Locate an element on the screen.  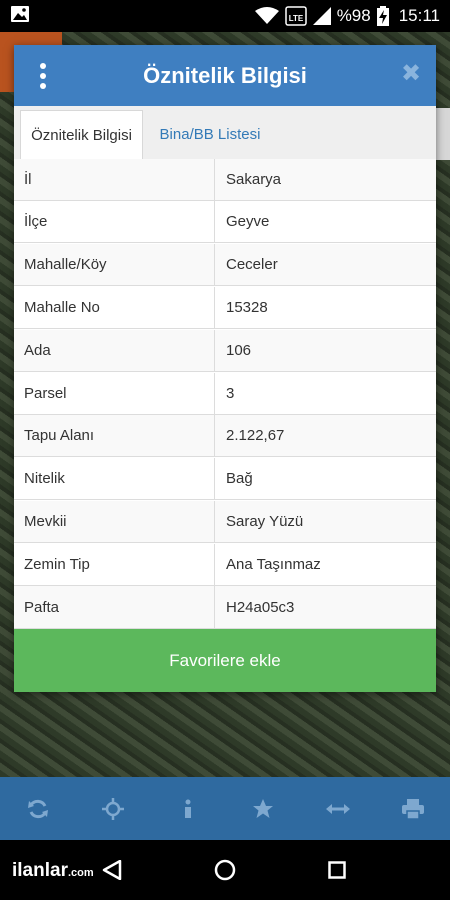
info-icon is located at coordinates (188, 809).